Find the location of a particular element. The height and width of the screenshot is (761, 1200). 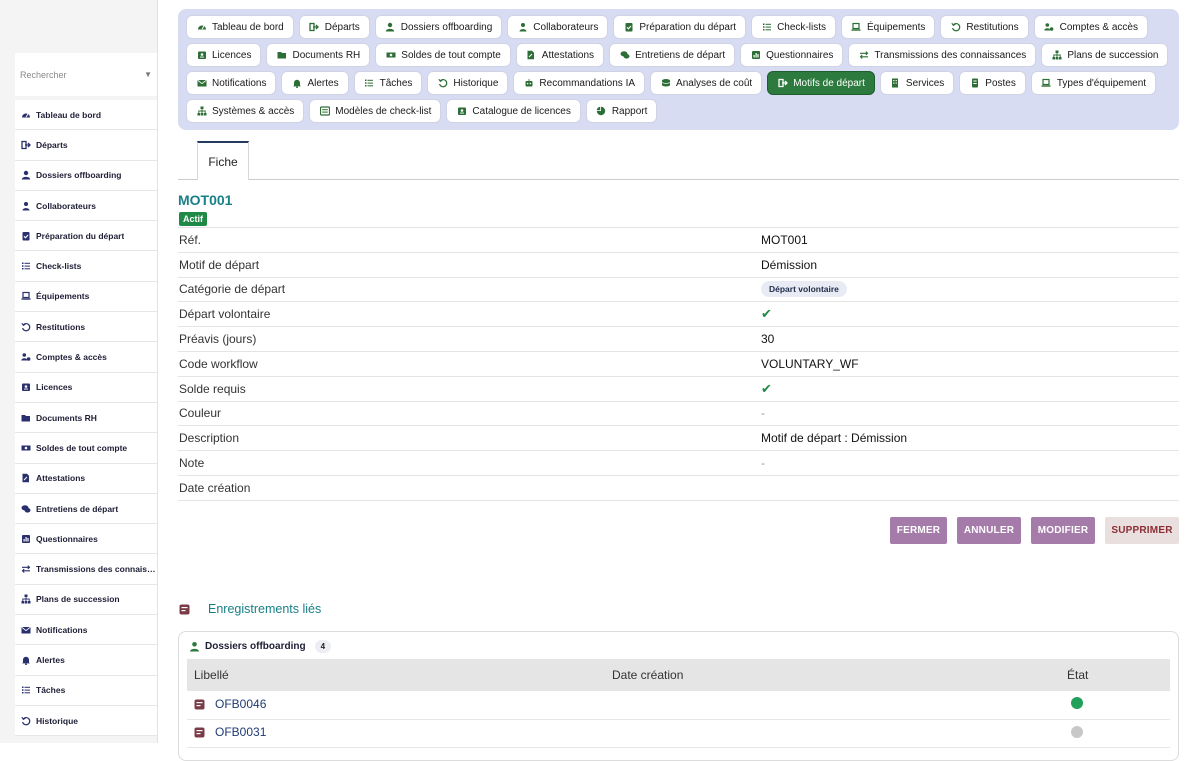

nav-chip-tableau-de-bord: Tableau de bord is located at coordinates (240, 27).